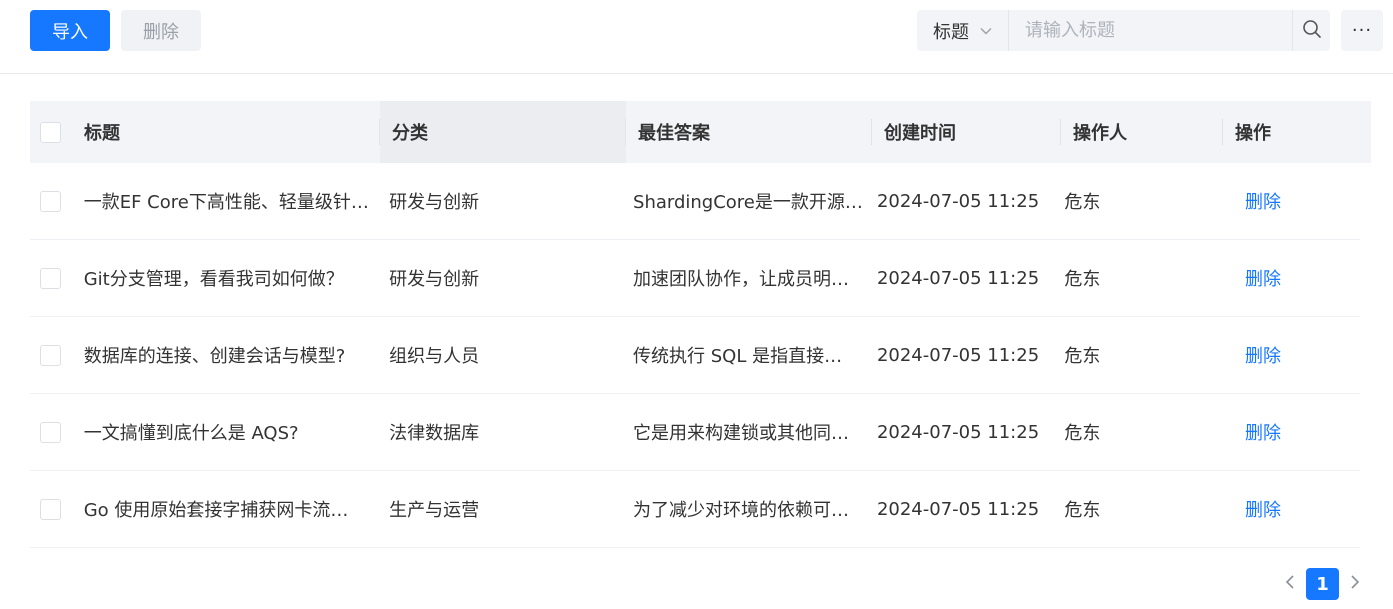 Image resolution: width=1393 pixels, height=609 pixels. Describe the element at coordinates (951, 32) in the screenshot. I see `search-field-label: 标题` at that location.